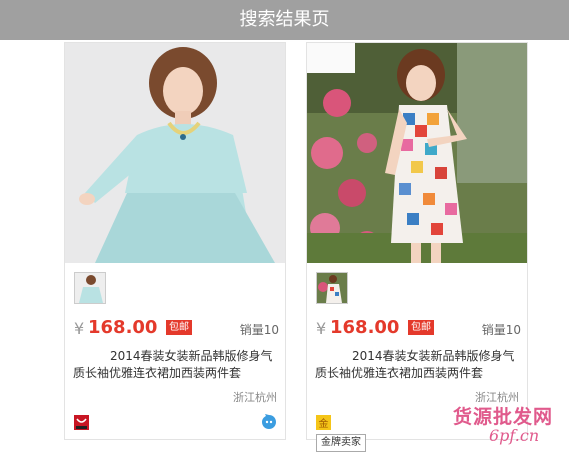  Describe the element at coordinates (81, 422) in the screenshot. I see `shop-icon` at that location.